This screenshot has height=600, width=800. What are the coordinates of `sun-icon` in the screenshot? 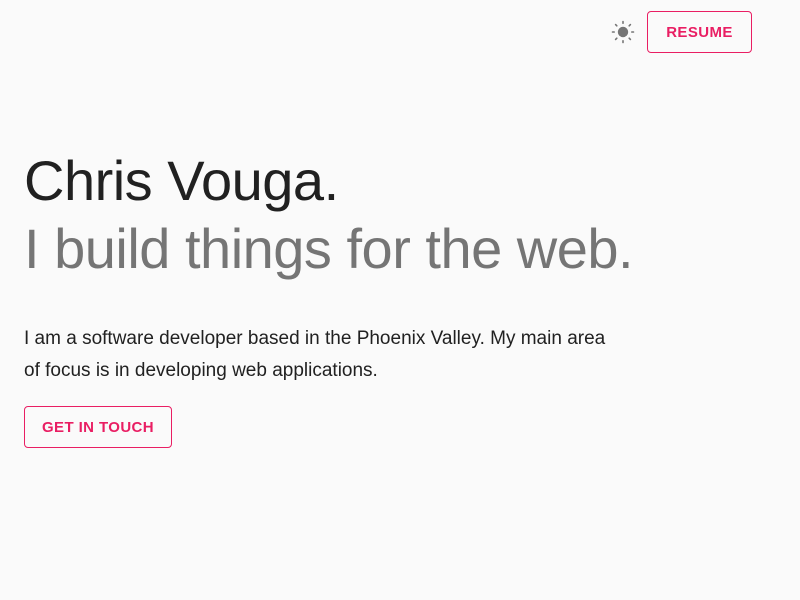 It's located at (623, 32).